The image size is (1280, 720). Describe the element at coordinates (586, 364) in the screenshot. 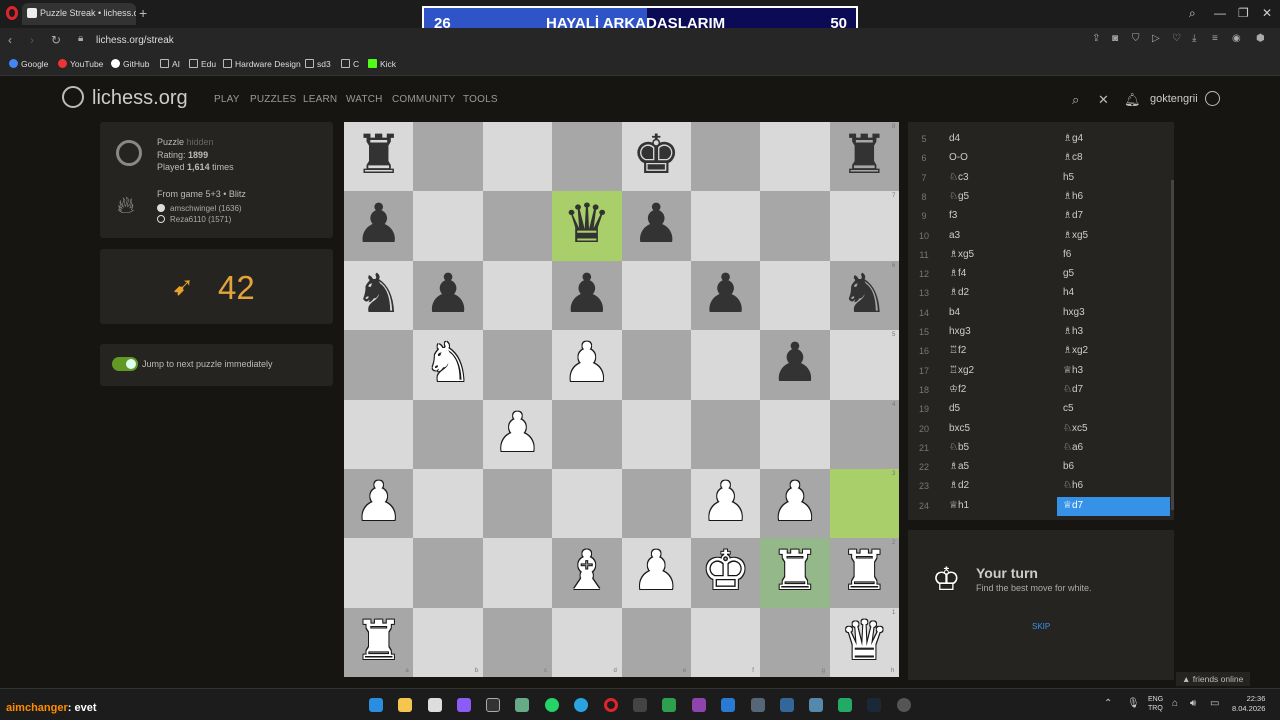

I see `piece-d5: ♟` at that location.